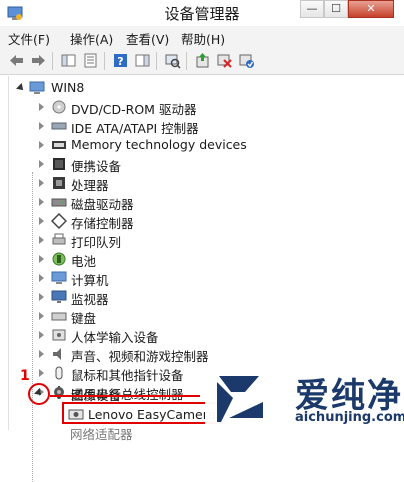 The width and height of the screenshot is (404, 482). I want to click on tree-node: 键盘, so click(204, 316).